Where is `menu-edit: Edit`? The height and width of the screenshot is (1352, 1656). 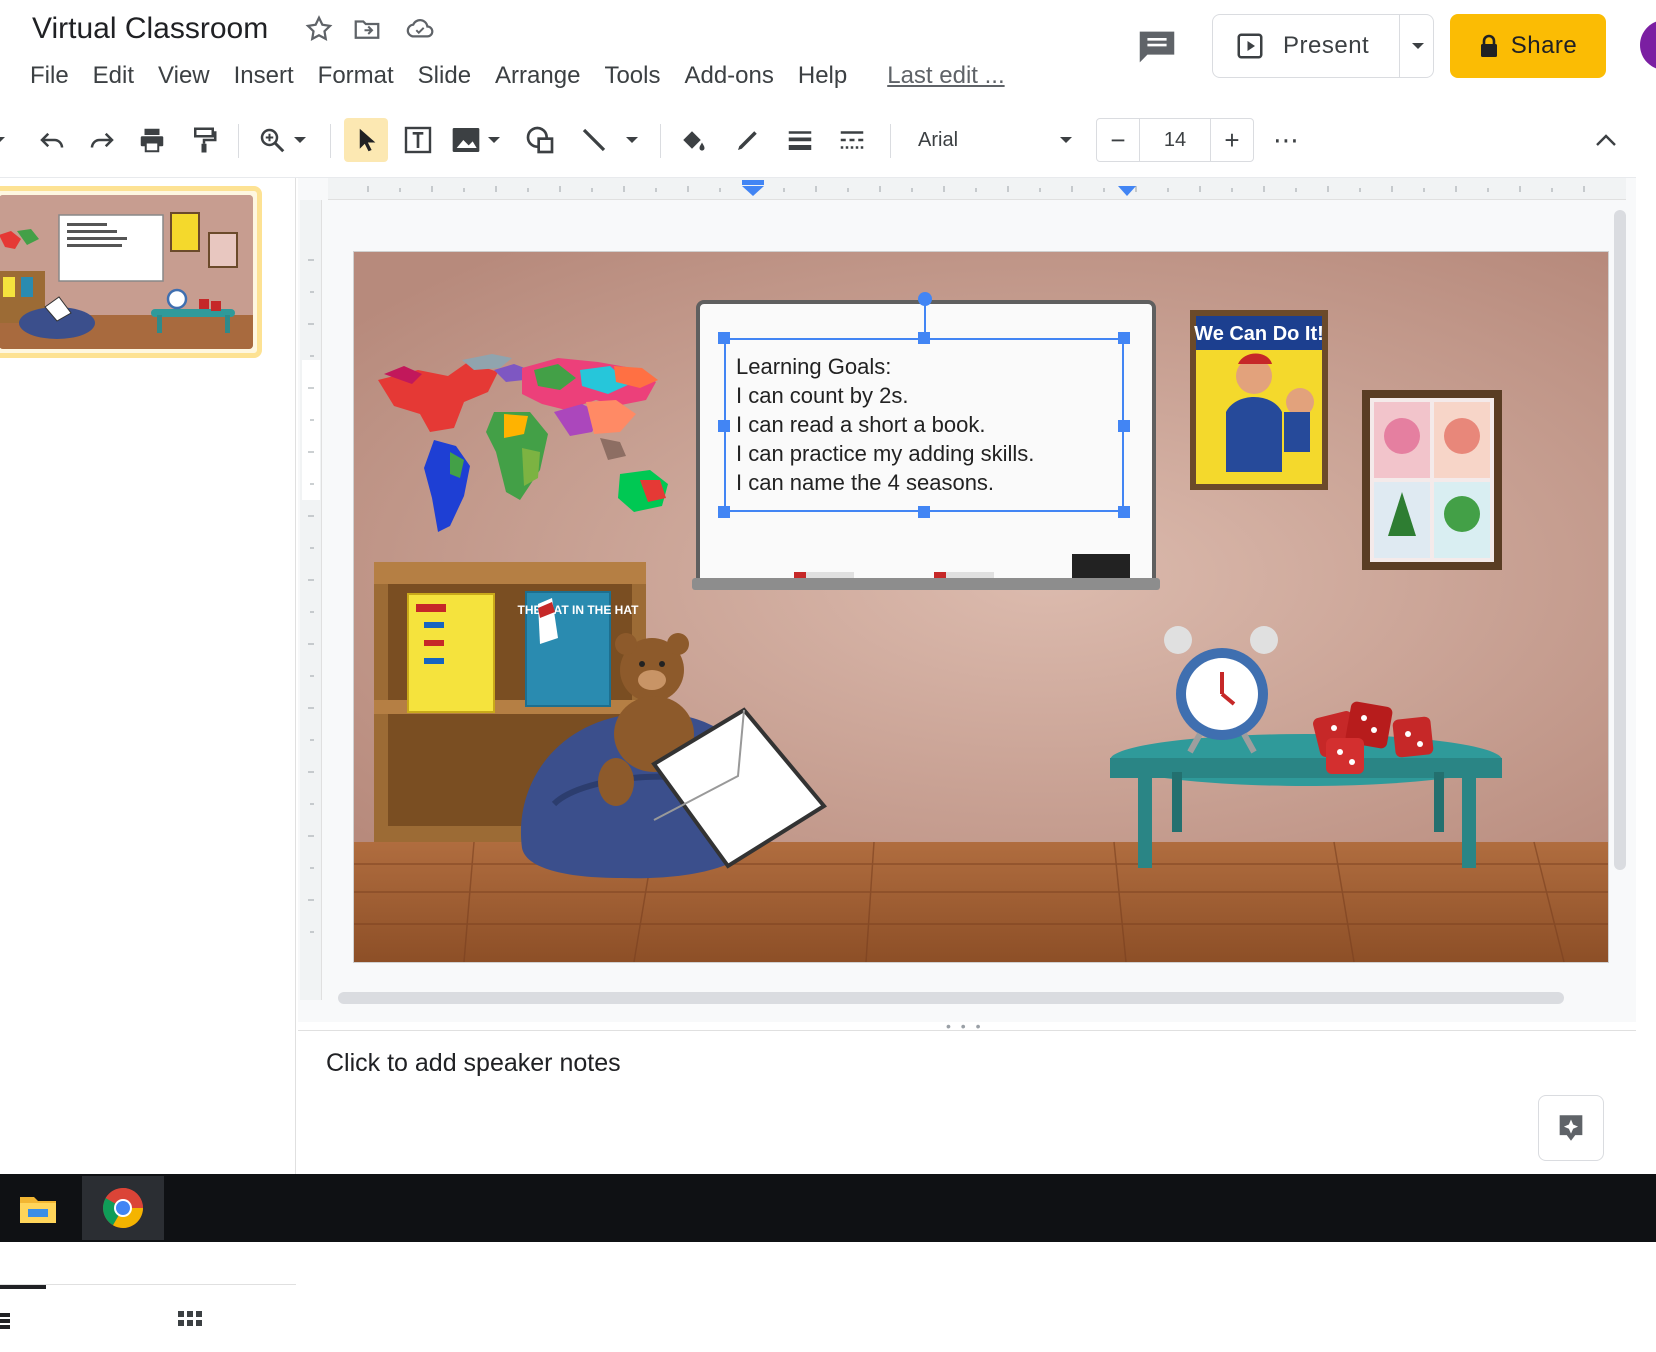 menu-edit: Edit is located at coordinates (113, 76).